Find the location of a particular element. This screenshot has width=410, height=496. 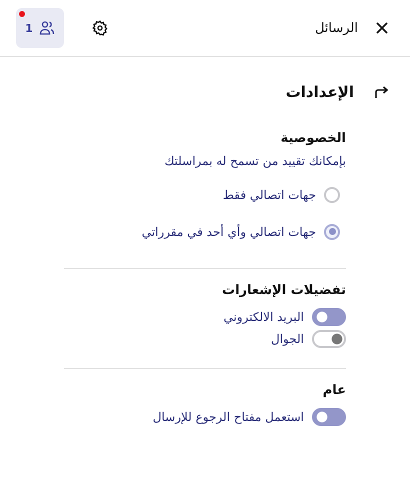

radio-label: جهات اتصالي فقط is located at coordinates (269, 195).